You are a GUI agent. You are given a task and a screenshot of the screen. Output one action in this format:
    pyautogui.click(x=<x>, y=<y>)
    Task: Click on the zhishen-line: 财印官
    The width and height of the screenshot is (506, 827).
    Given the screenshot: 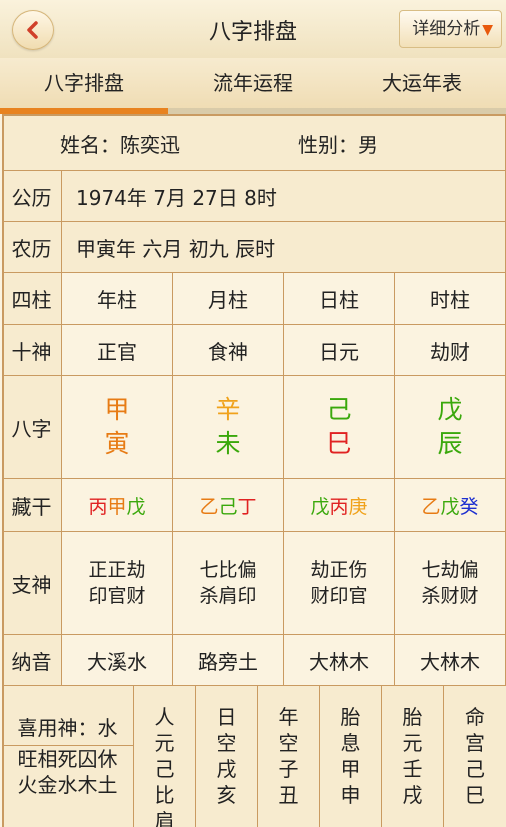 What is the action you would take?
    pyautogui.click(x=339, y=596)
    